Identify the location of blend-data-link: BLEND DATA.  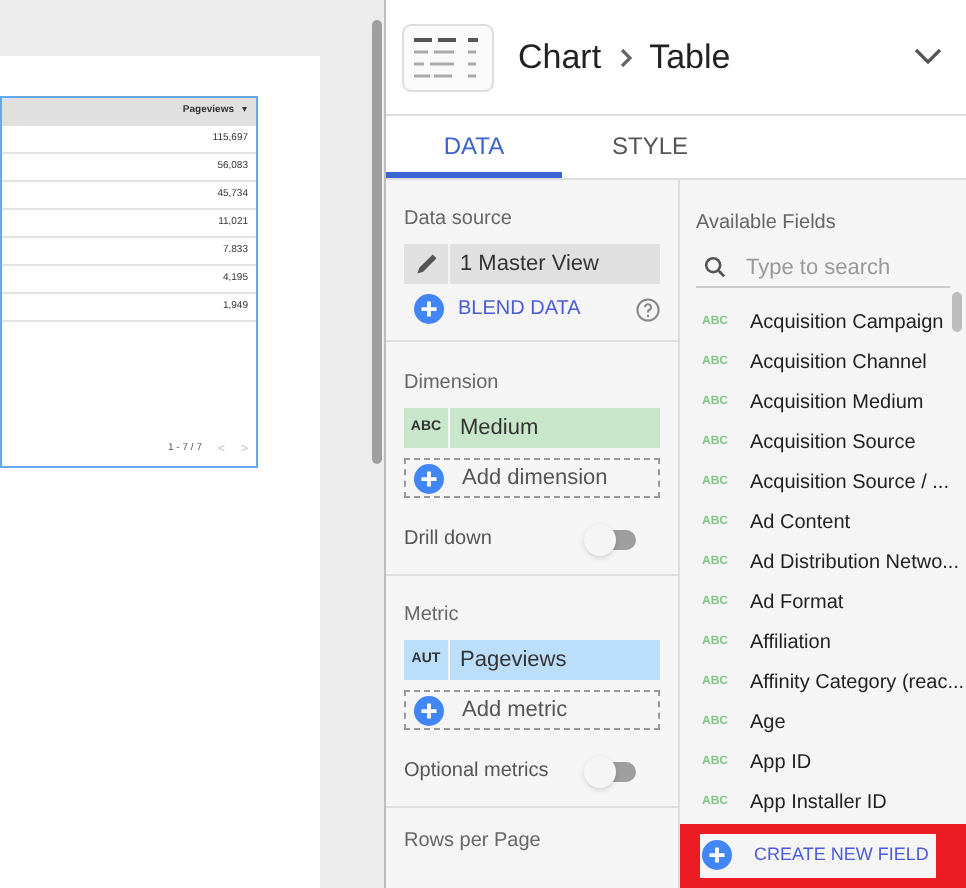
(519, 309).